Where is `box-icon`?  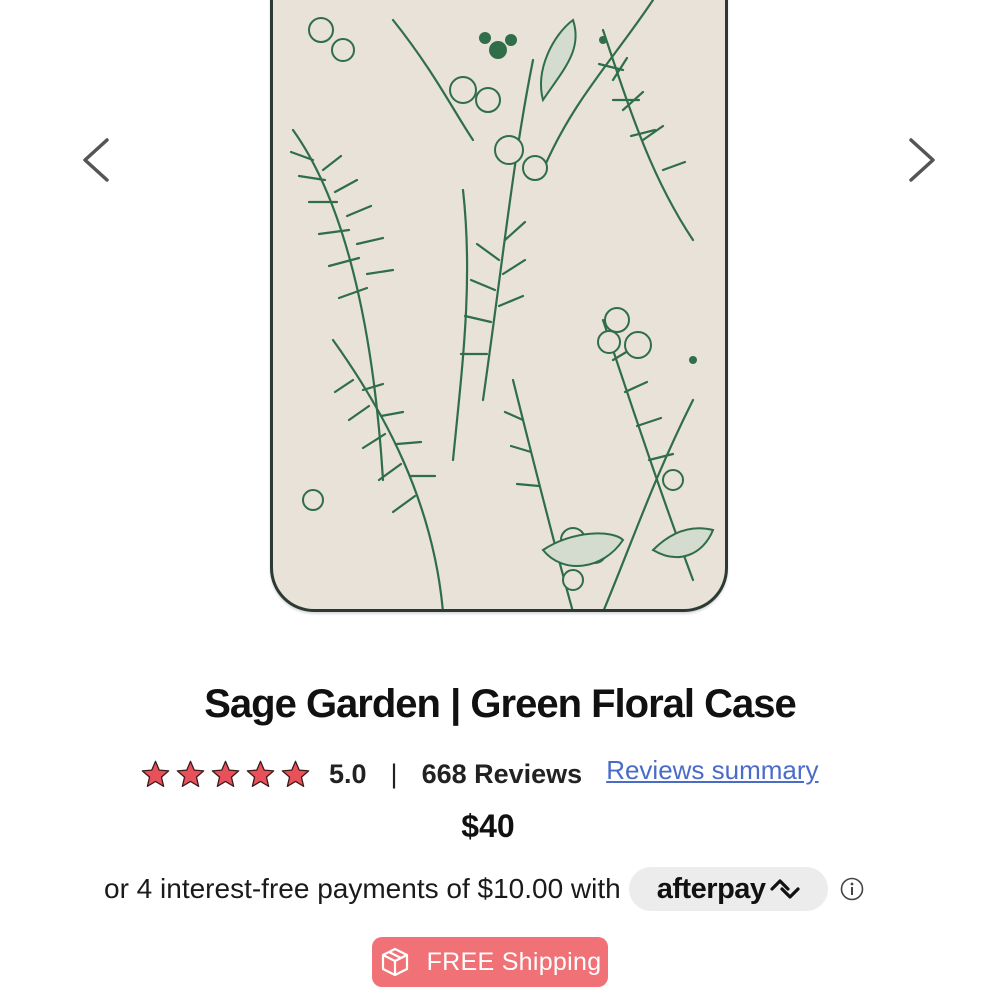
box-icon is located at coordinates (394, 962).